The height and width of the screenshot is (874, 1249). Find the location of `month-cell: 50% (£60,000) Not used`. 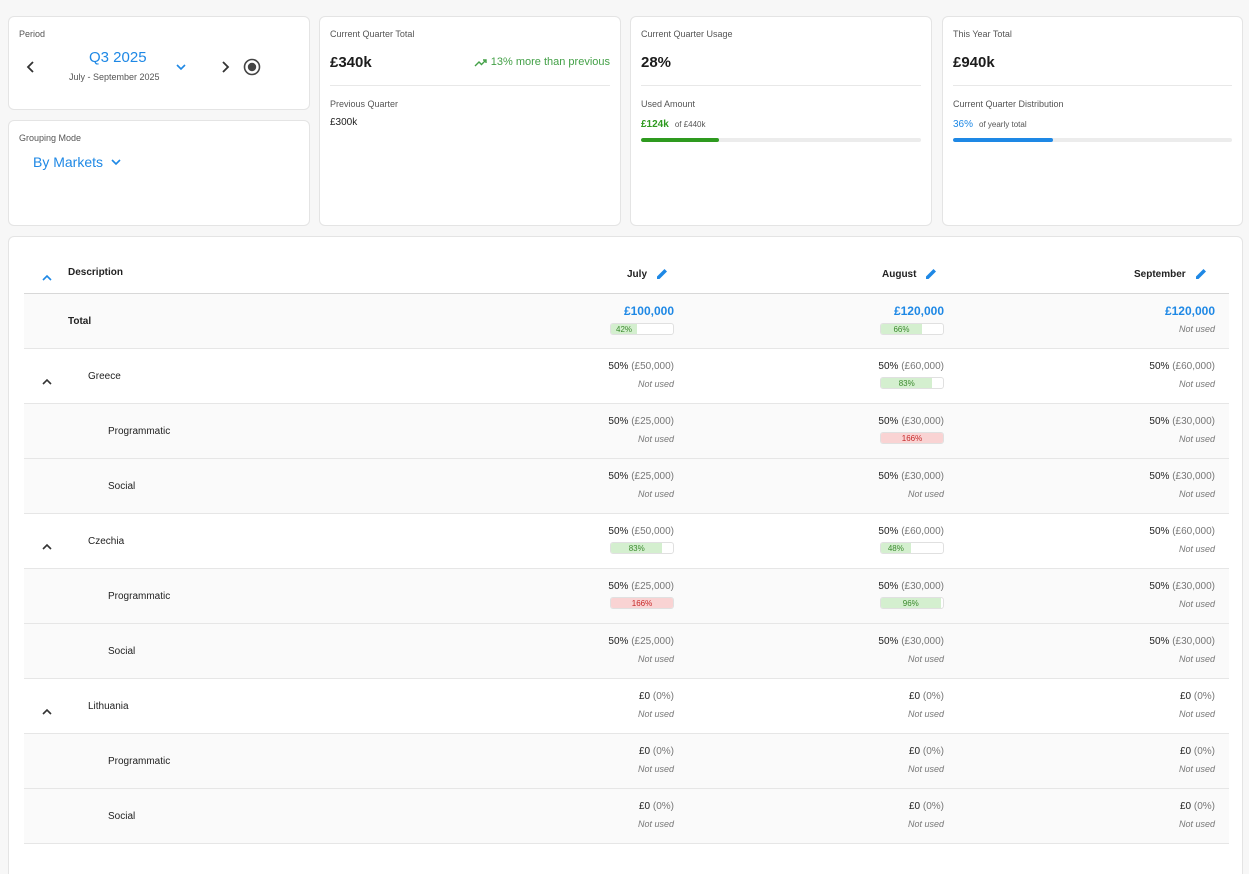

month-cell: 50% (£60,000) Not used is located at coordinates (1182, 540).